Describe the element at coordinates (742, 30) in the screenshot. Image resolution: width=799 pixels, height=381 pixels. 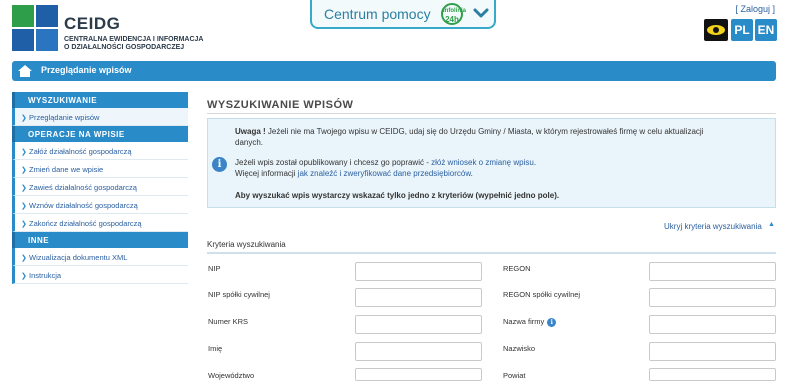
I see `lang-pl-button: PL` at that location.